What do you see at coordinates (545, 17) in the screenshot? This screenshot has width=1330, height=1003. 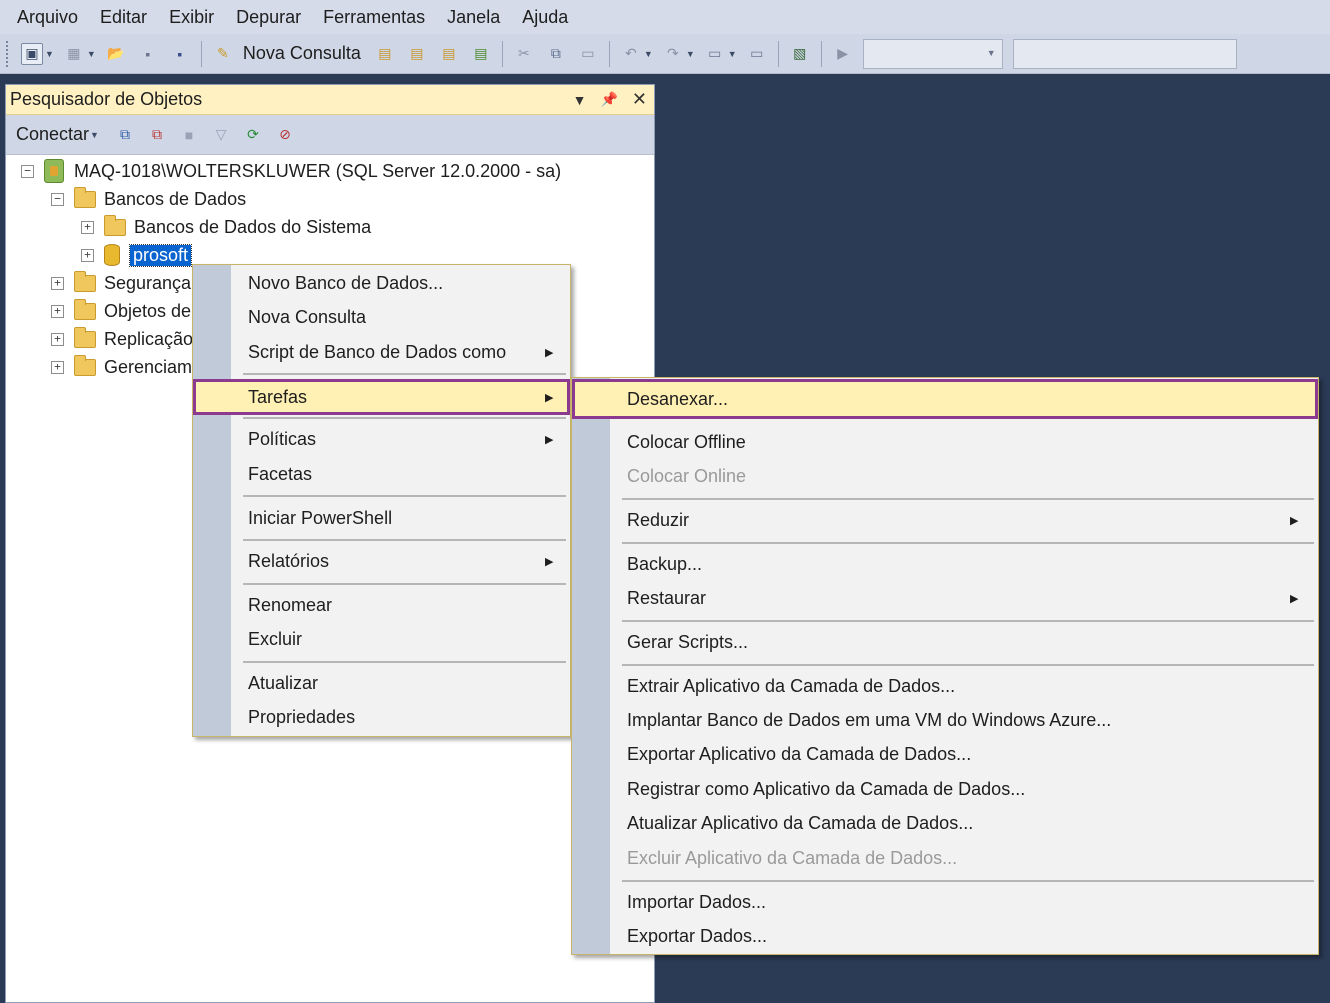 I see `menu-ajuda: Ajuda` at bounding box center [545, 17].